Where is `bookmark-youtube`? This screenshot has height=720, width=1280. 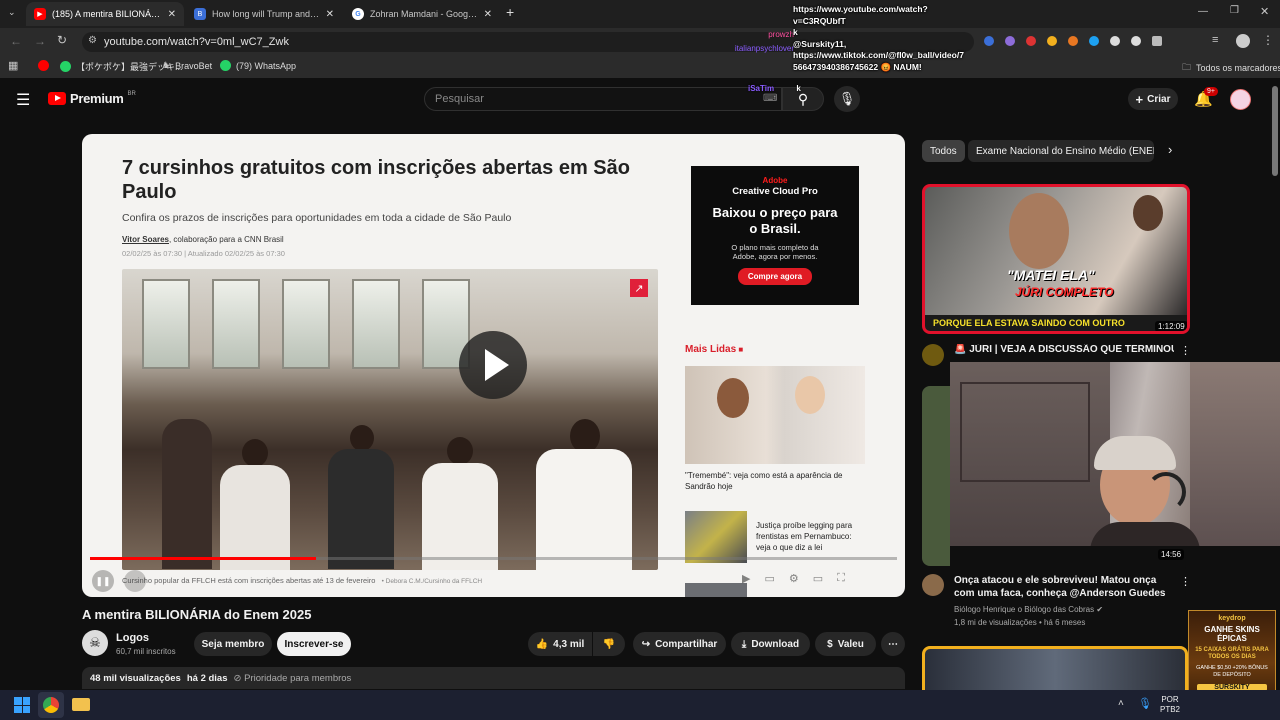
bookmark-youtube is located at coordinates (43, 65).